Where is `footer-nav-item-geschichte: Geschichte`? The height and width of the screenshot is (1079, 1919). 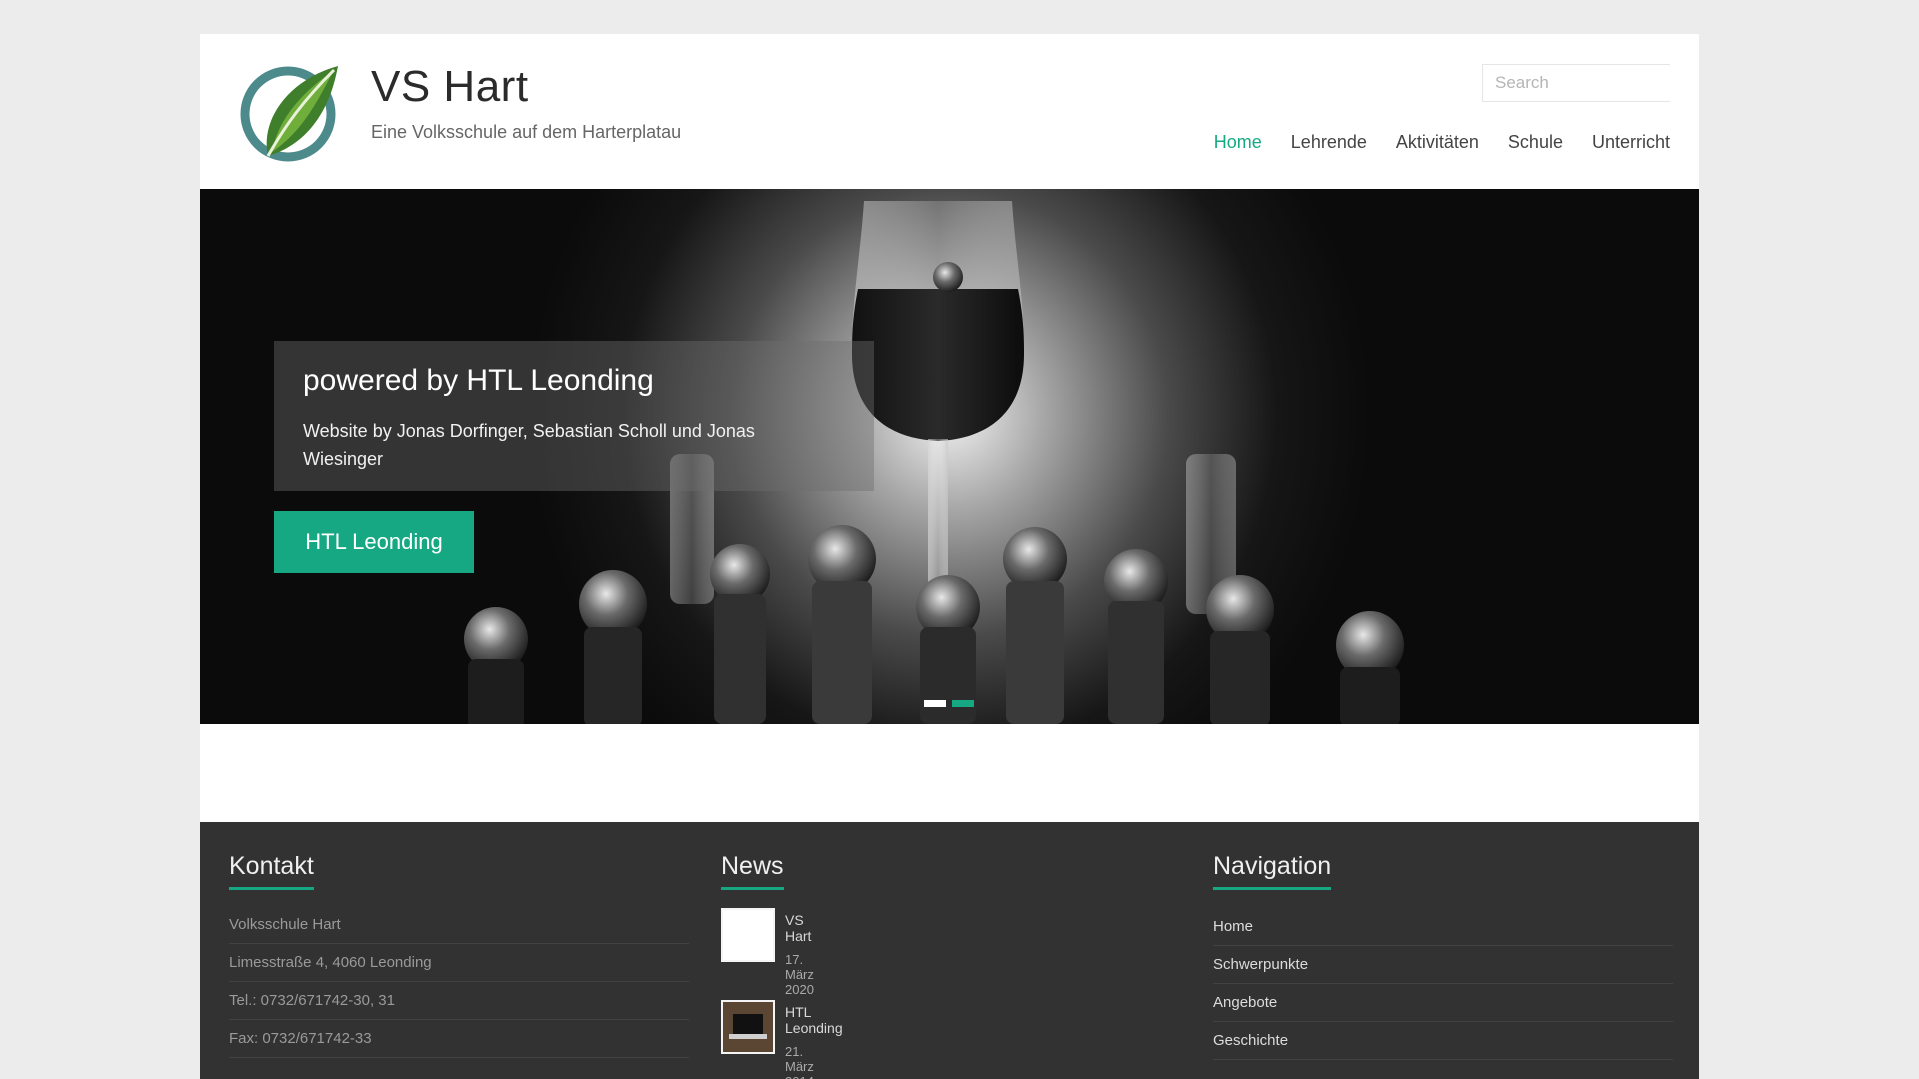 footer-nav-item-geschichte: Geschichte is located at coordinates (1443, 1041).